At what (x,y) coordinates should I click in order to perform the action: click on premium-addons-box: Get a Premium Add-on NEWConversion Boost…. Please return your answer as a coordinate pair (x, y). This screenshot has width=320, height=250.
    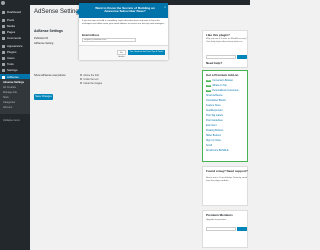
    Looking at the image, I should click on (225, 116).